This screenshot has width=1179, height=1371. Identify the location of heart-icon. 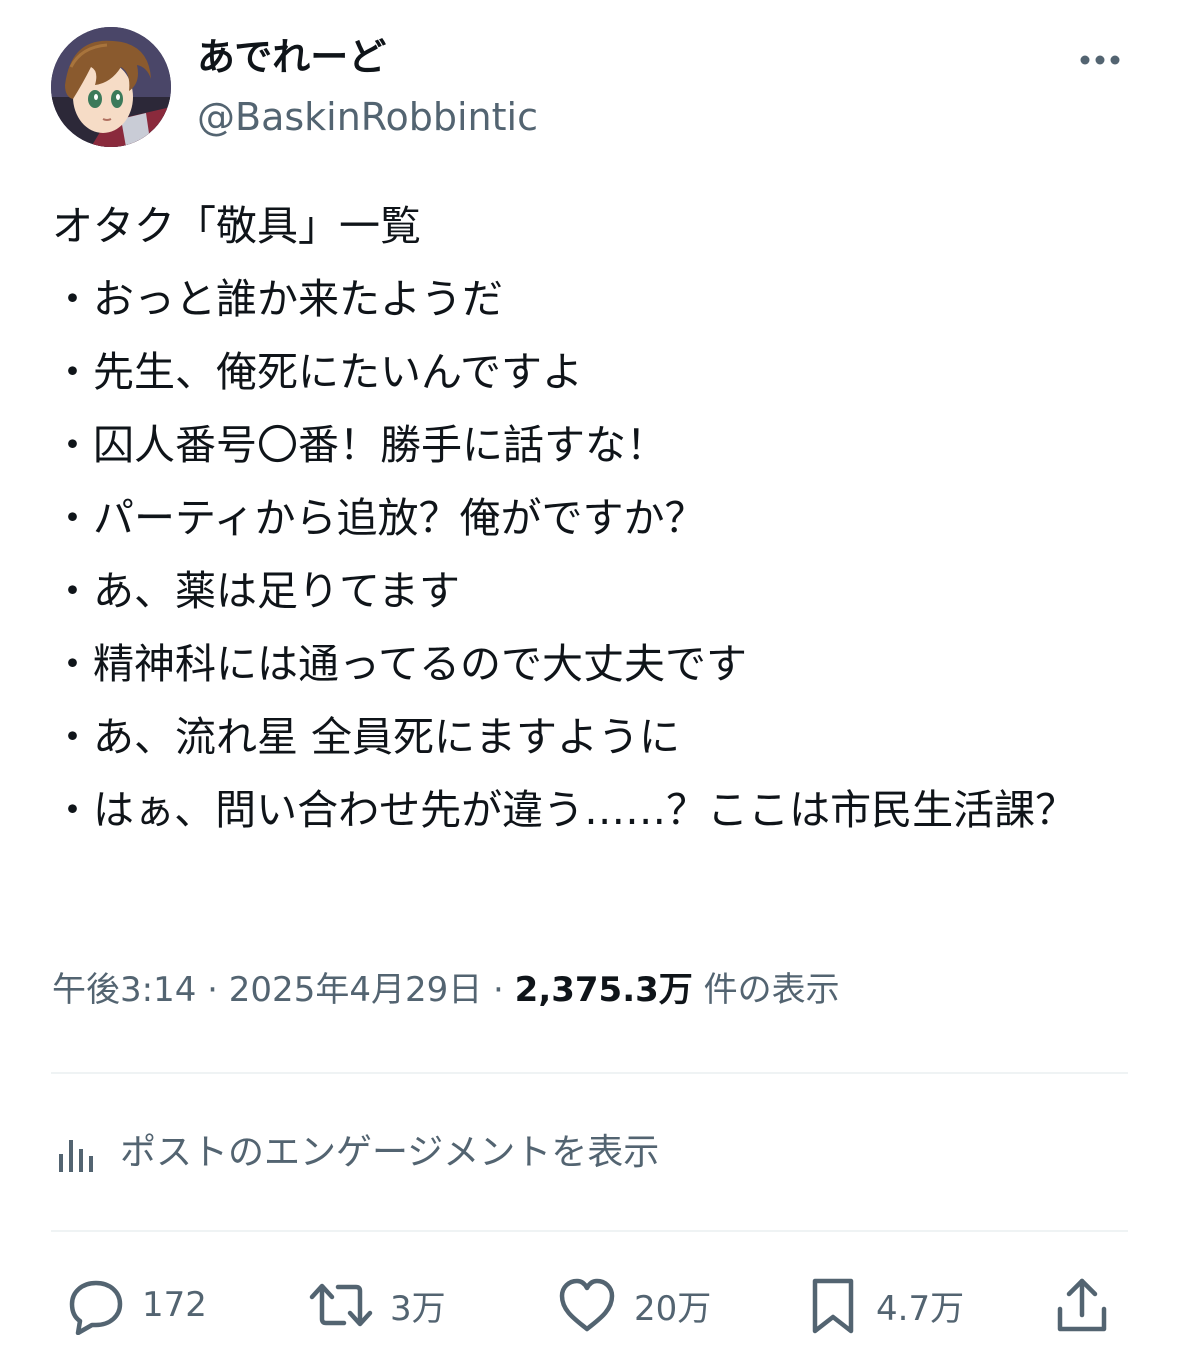
(587, 1305).